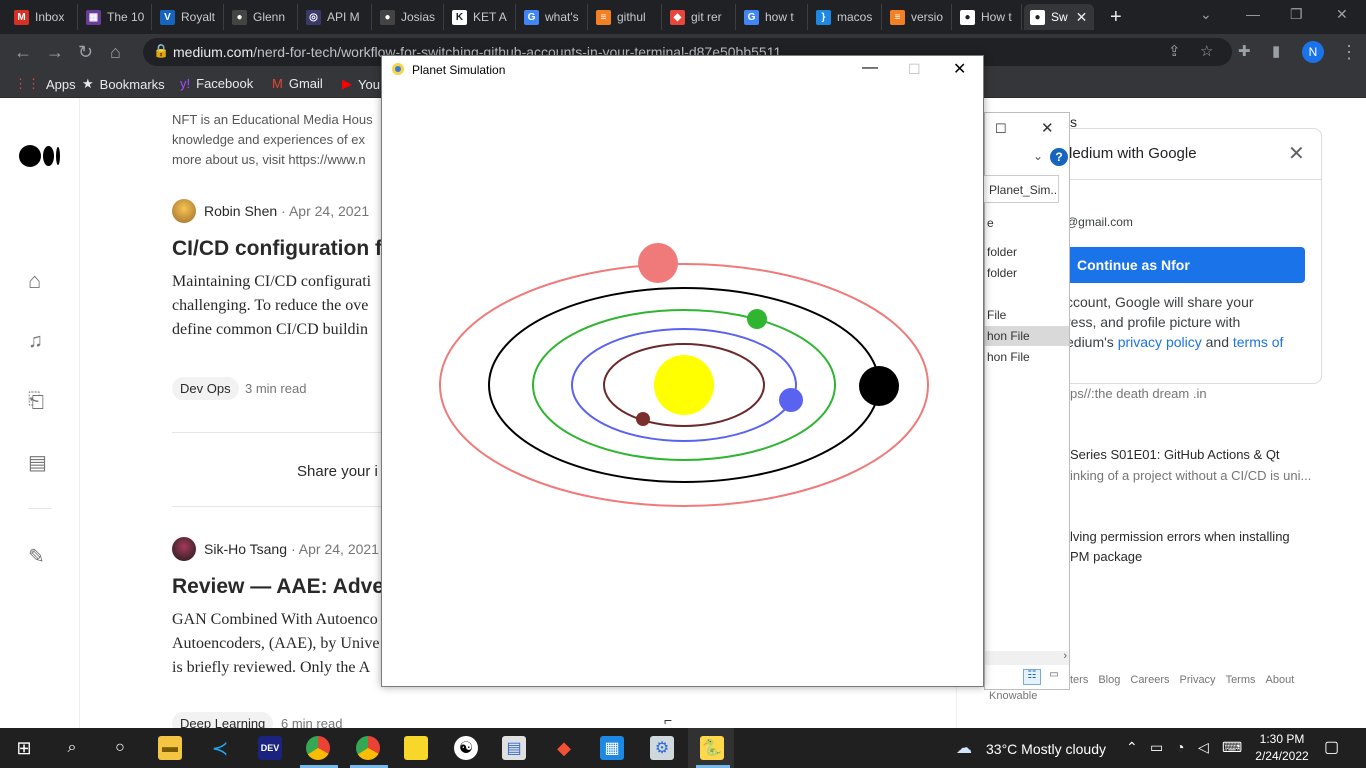  What do you see at coordinates (1059, 17) in the screenshot?
I see `tab-medium: ● Sw ✕` at bounding box center [1059, 17].